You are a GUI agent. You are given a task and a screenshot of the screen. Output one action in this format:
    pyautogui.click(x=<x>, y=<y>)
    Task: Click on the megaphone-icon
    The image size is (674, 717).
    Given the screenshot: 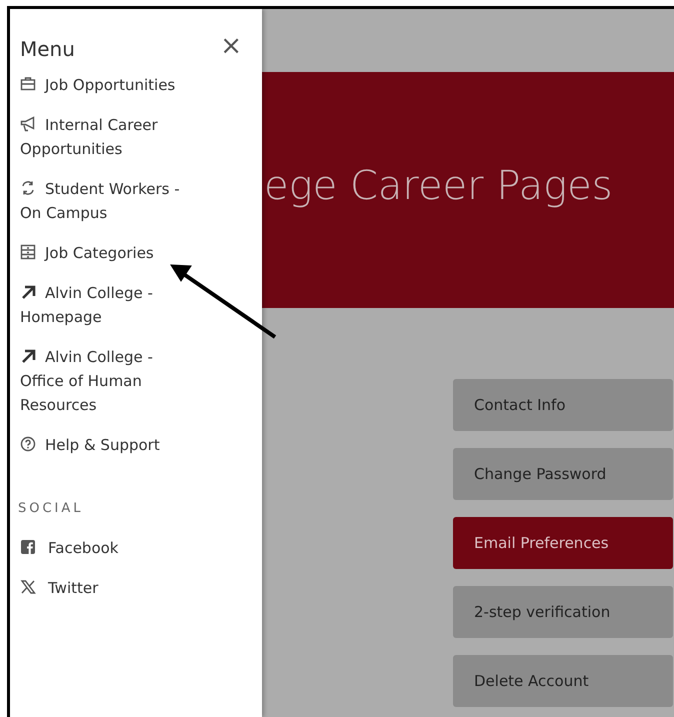 What is the action you would take?
    pyautogui.click(x=28, y=124)
    